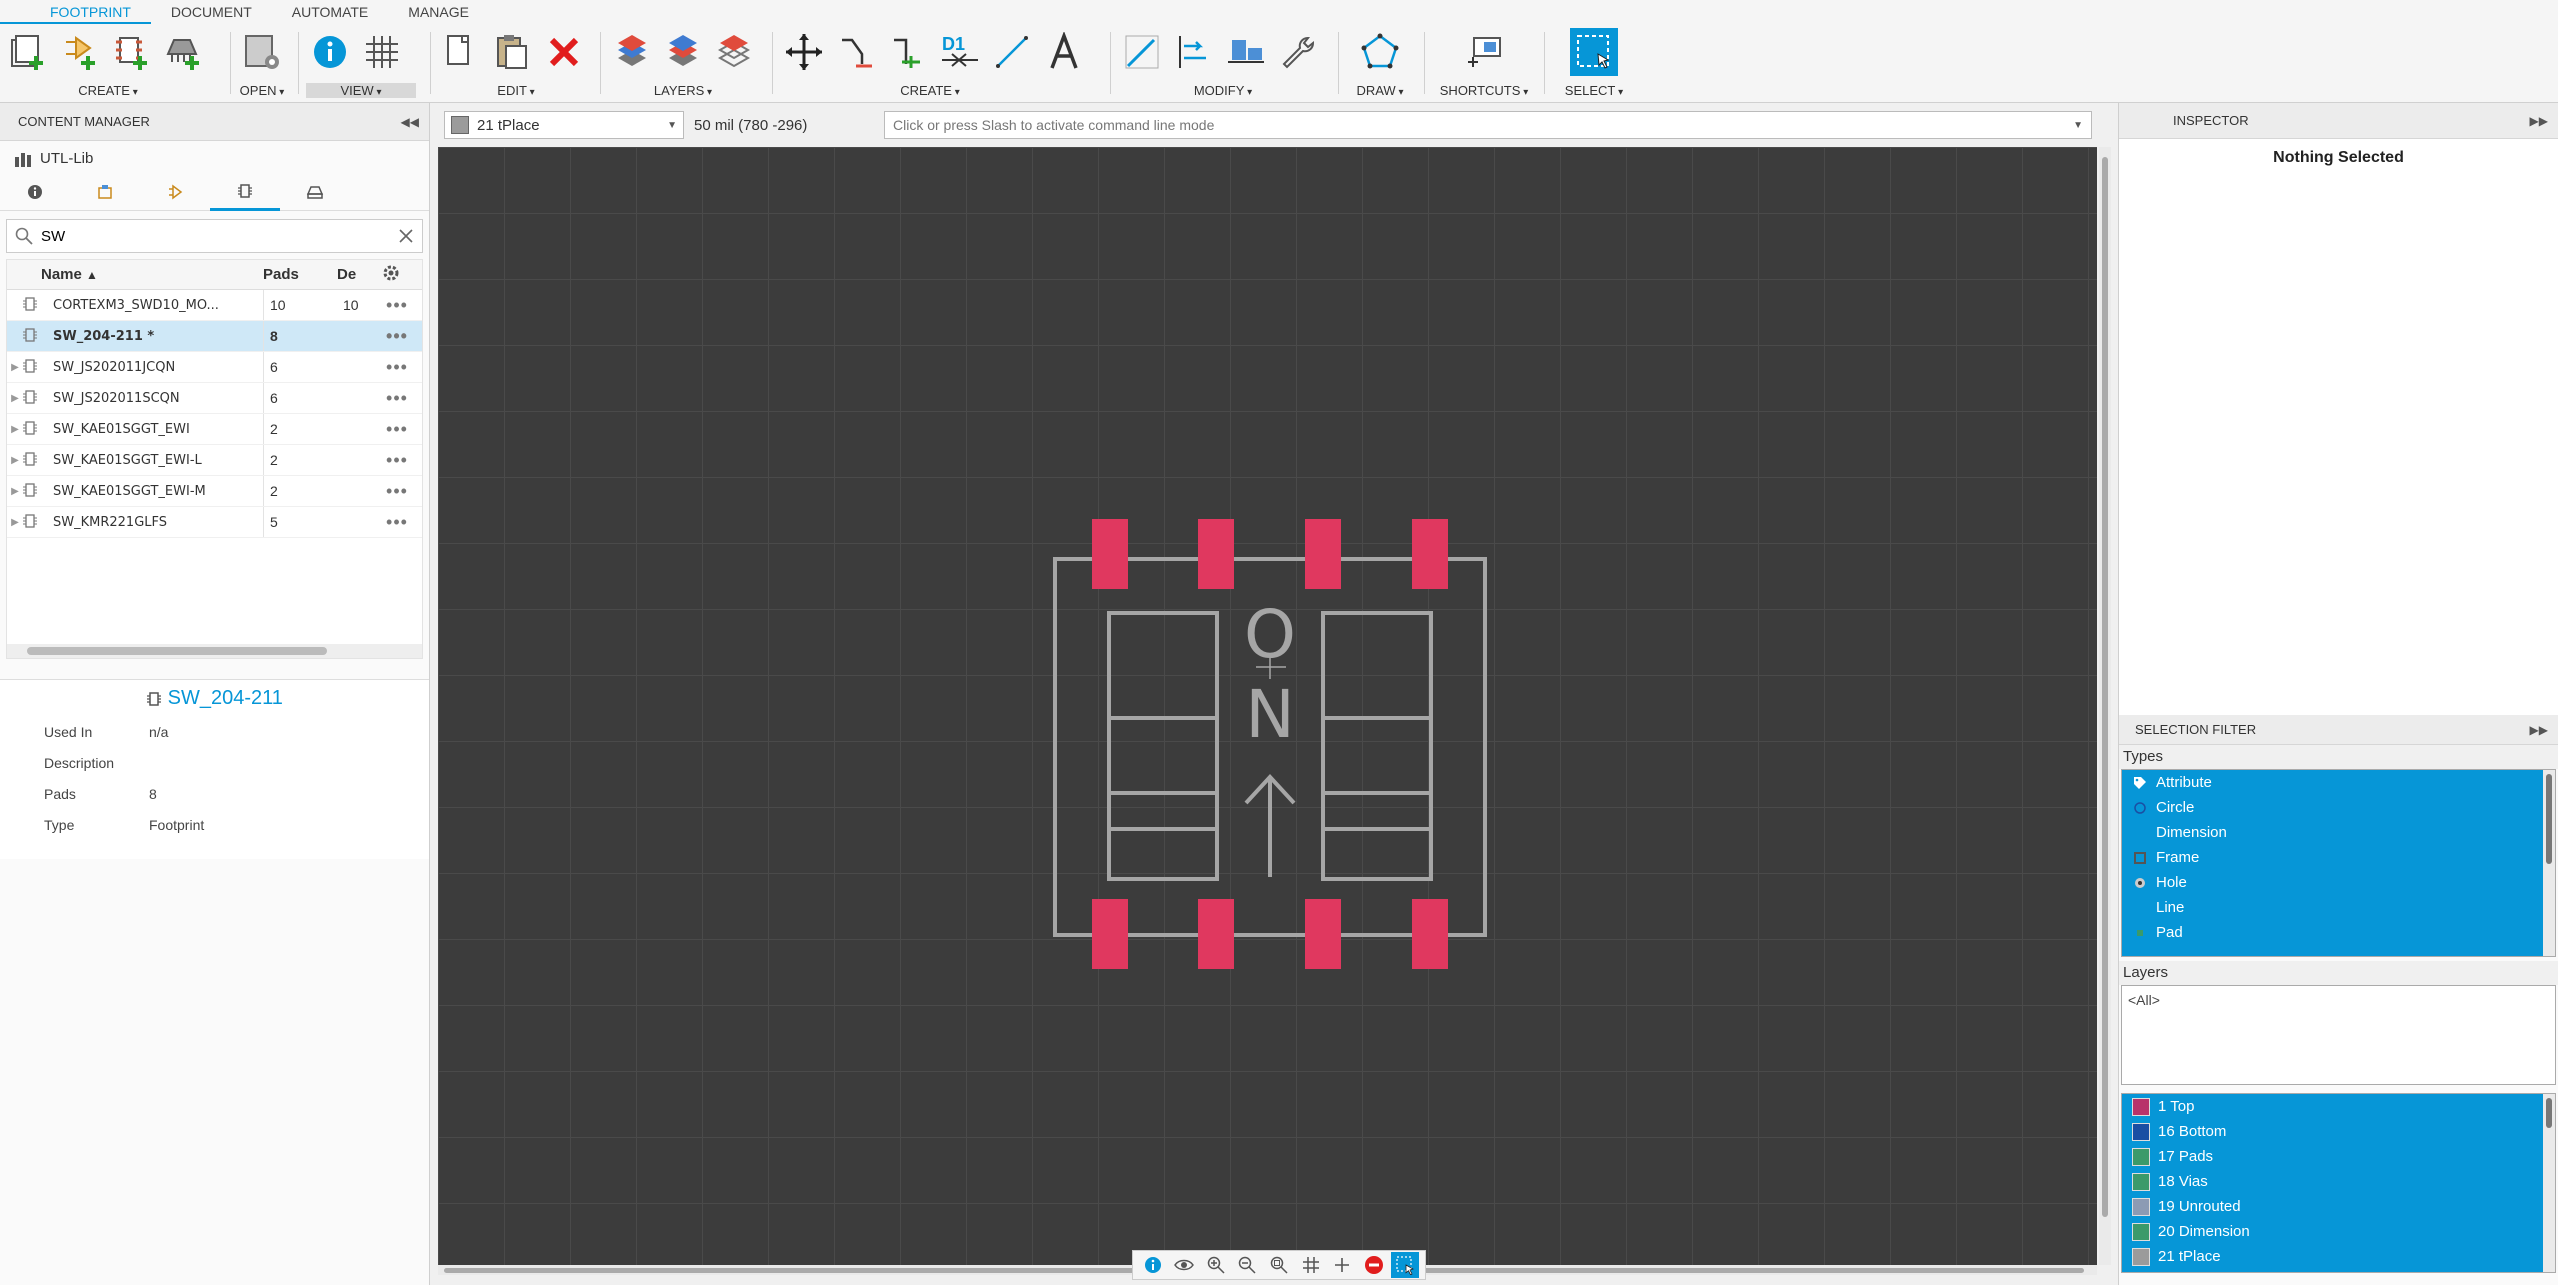 This screenshot has height=1285, width=2558. Describe the element at coordinates (214, 398) in the screenshot. I see `table-row: ▶ SW_JS202011SCQN 6 •••` at that location.